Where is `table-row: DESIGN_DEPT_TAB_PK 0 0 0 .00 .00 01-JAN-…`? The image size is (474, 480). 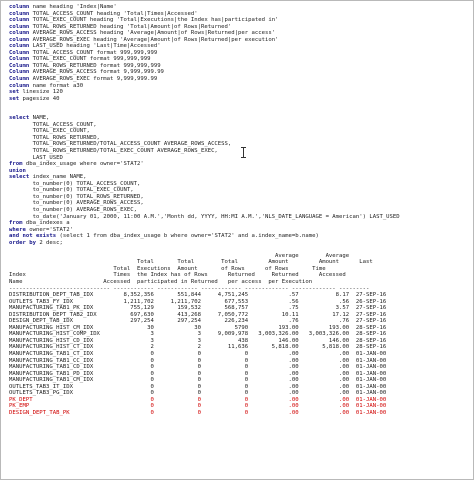 table-row: DESIGN_DEPT_TAB_PK 0 0 0 .00 .00 01-JAN-… is located at coordinates (199, 412).